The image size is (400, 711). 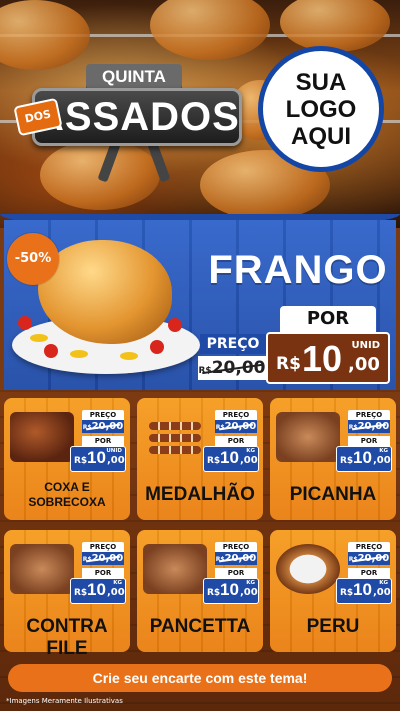 What do you see at coordinates (335, 26) in the screenshot?
I see `roast-chicken-image` at bounding box center [335, 26].